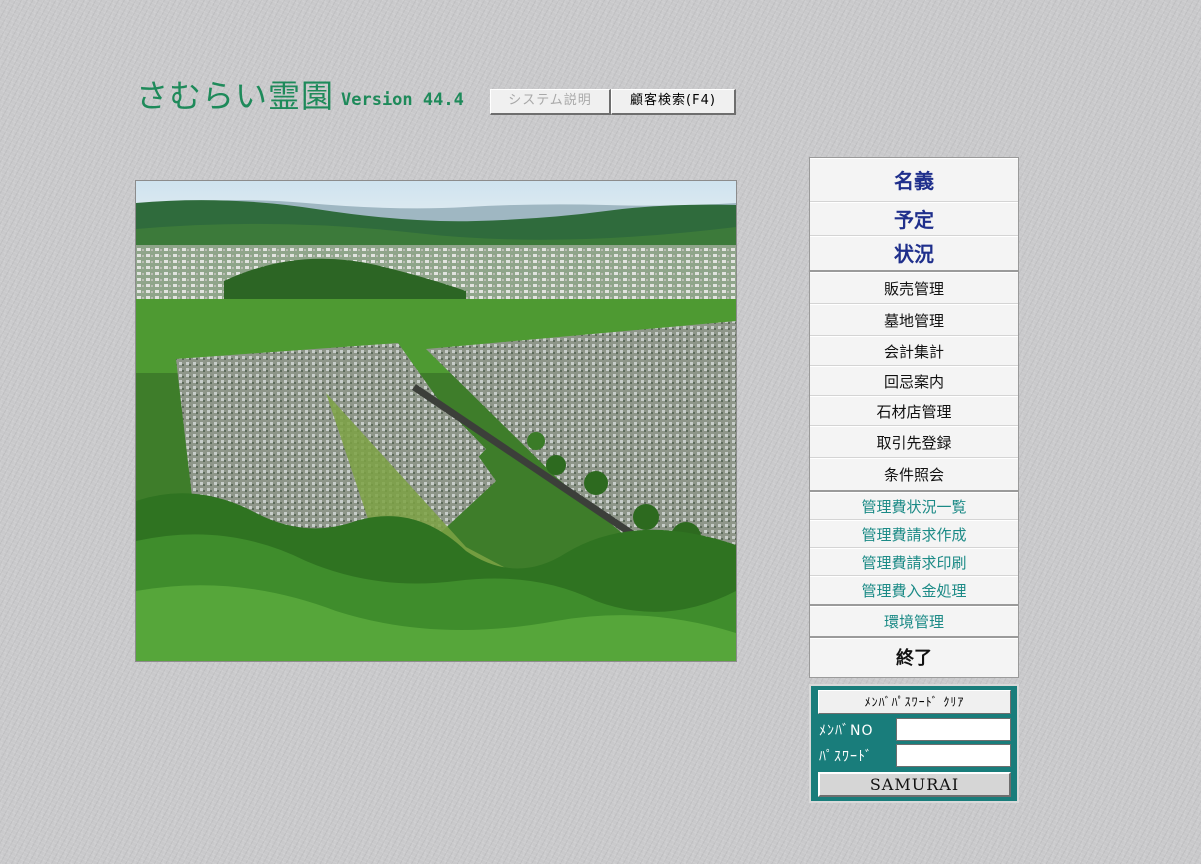  Describe the element at coordinates (402, 100) in the screenshot. I see `version-label: Version 44.4` at that location.